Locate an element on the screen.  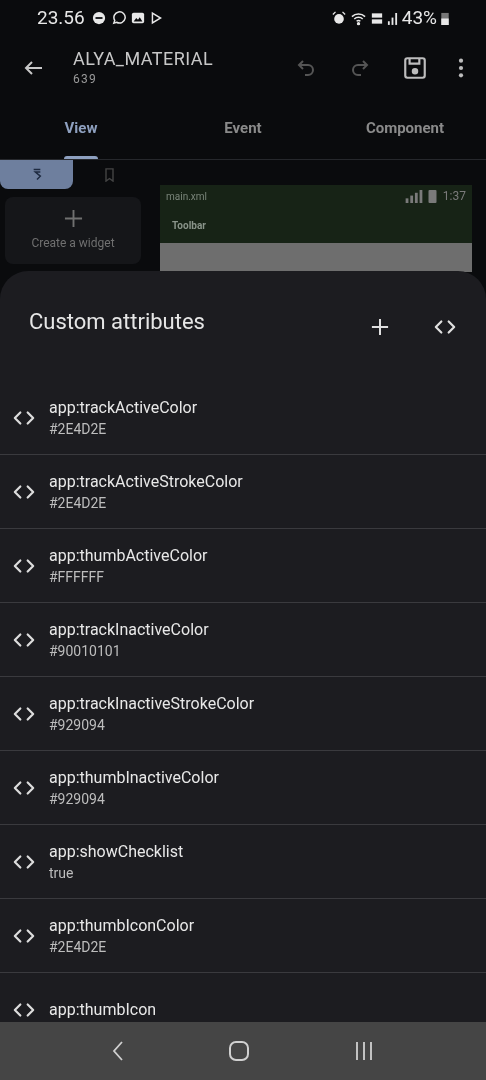
image-icon is located at coordinates (137, 18).